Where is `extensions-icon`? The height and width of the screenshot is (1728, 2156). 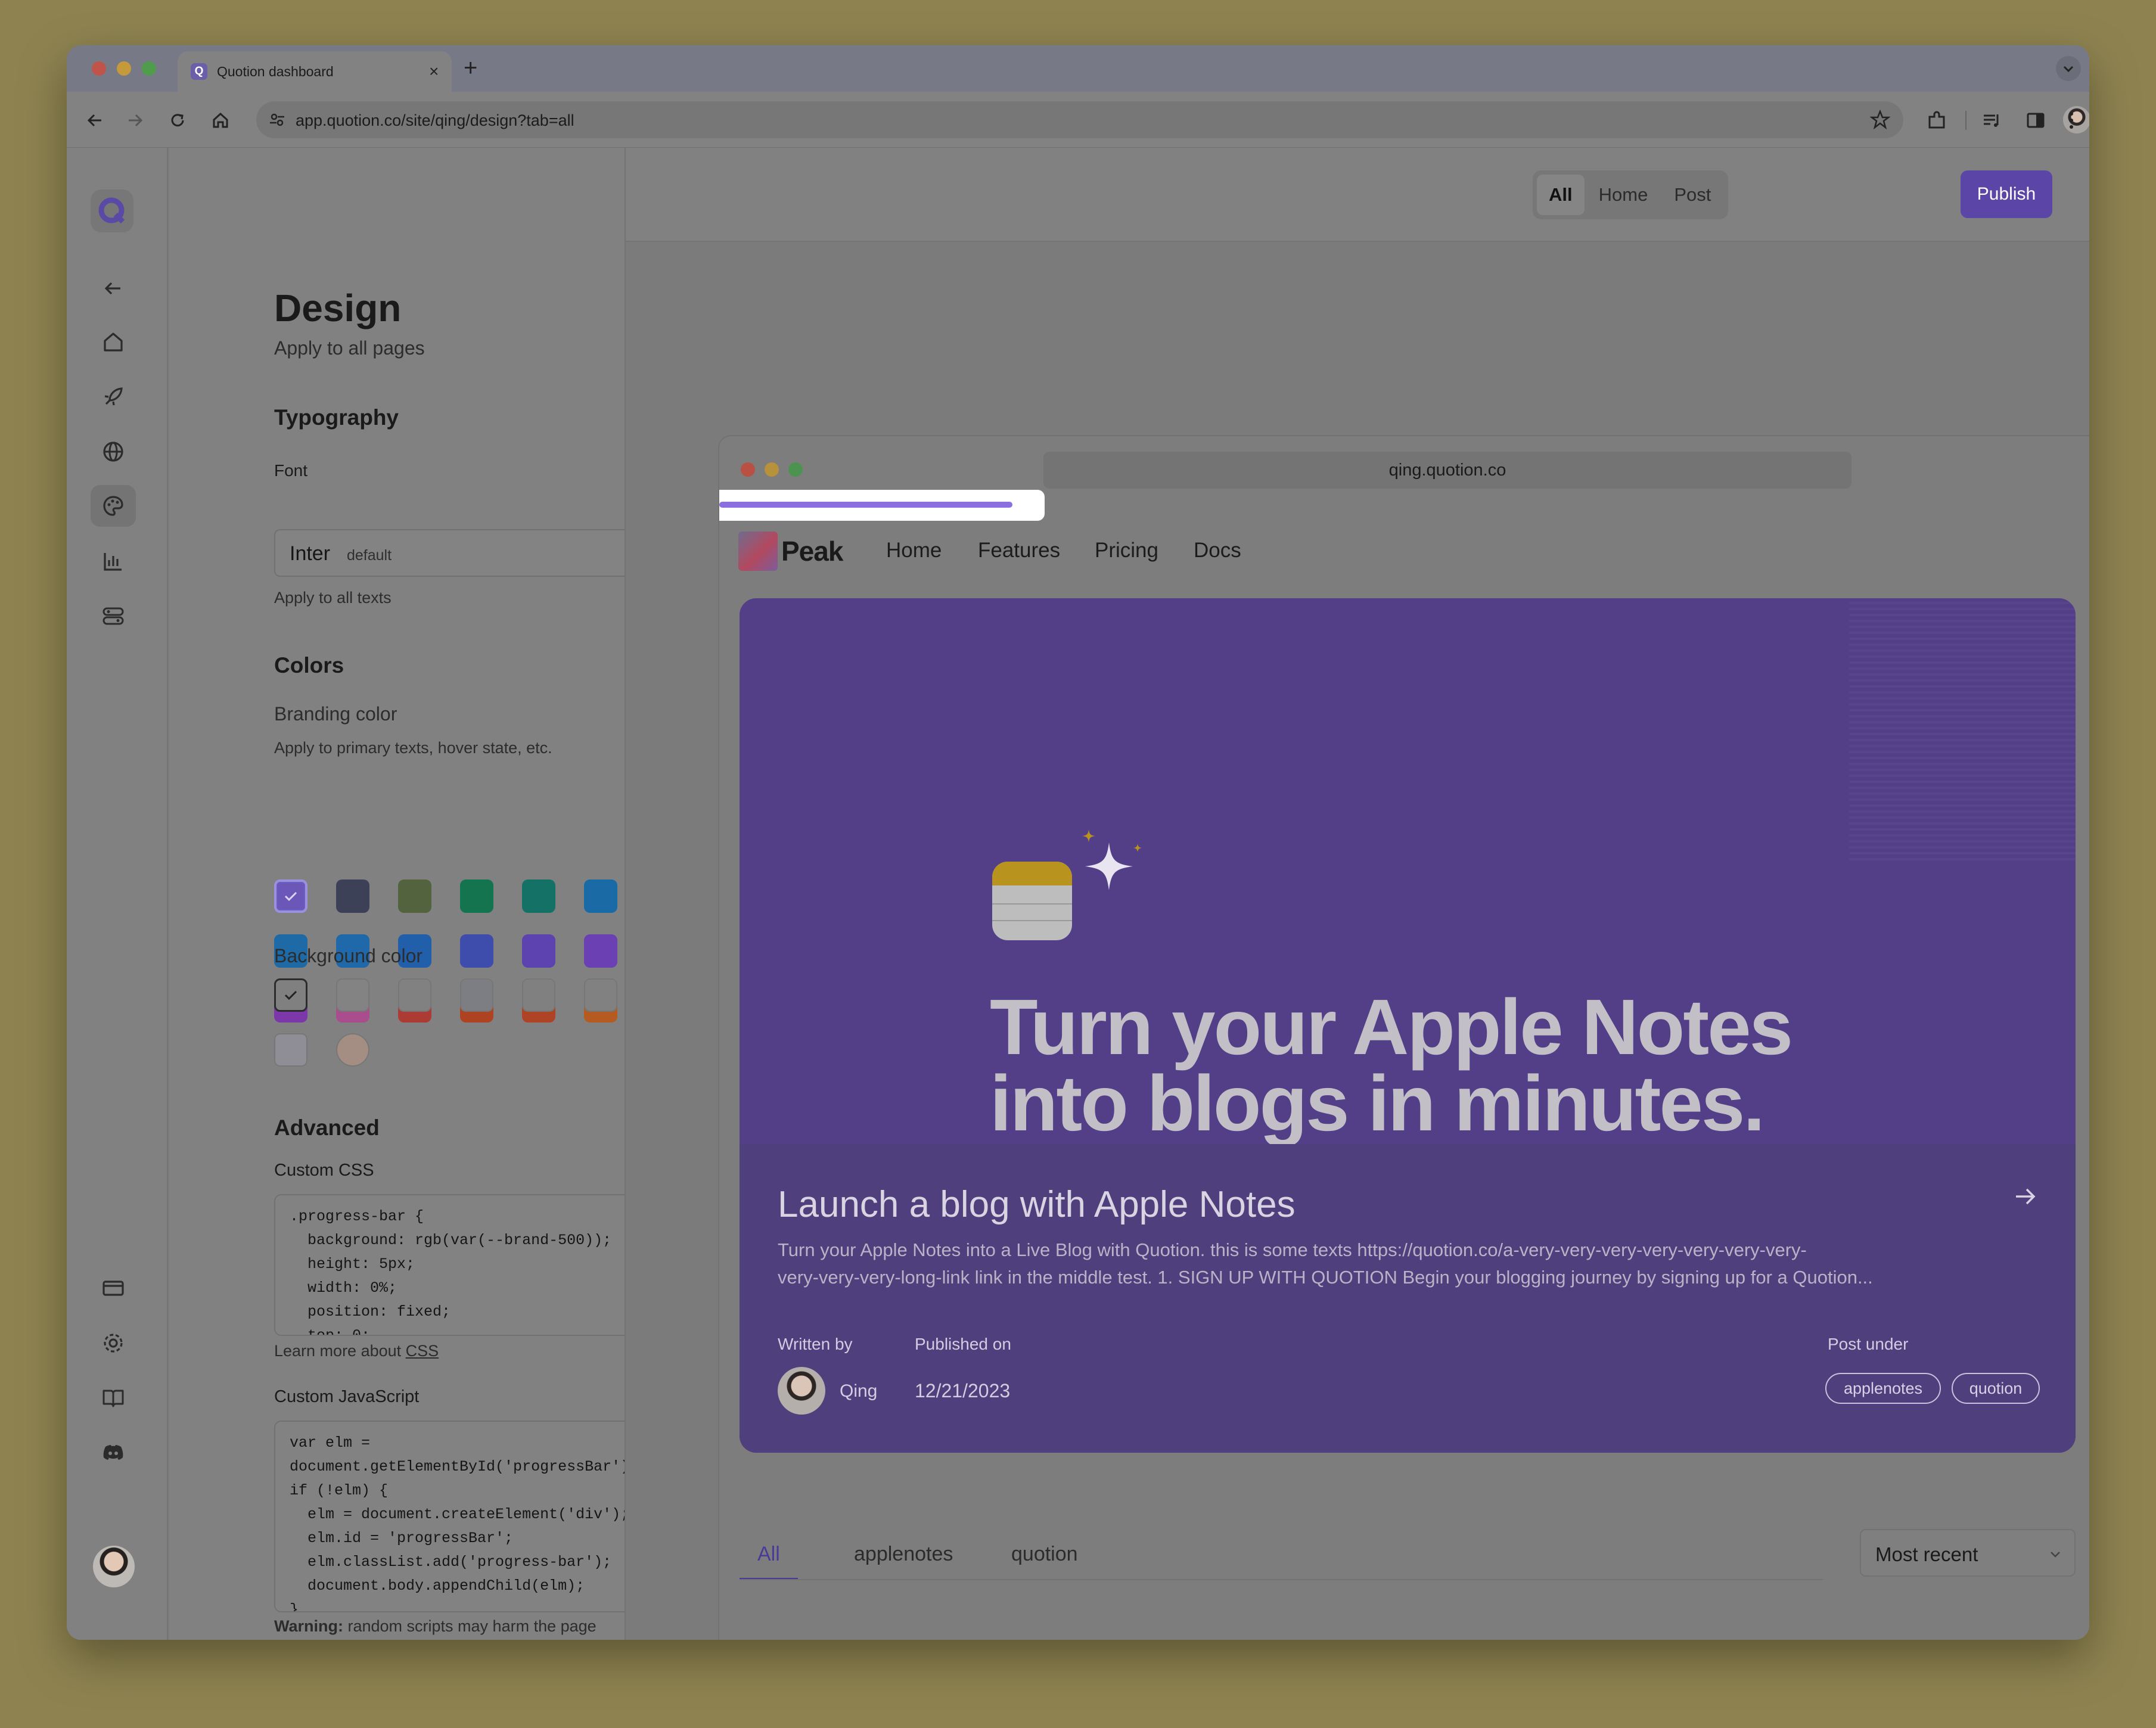 extensions-icon is located at coordinates (1937, 120).